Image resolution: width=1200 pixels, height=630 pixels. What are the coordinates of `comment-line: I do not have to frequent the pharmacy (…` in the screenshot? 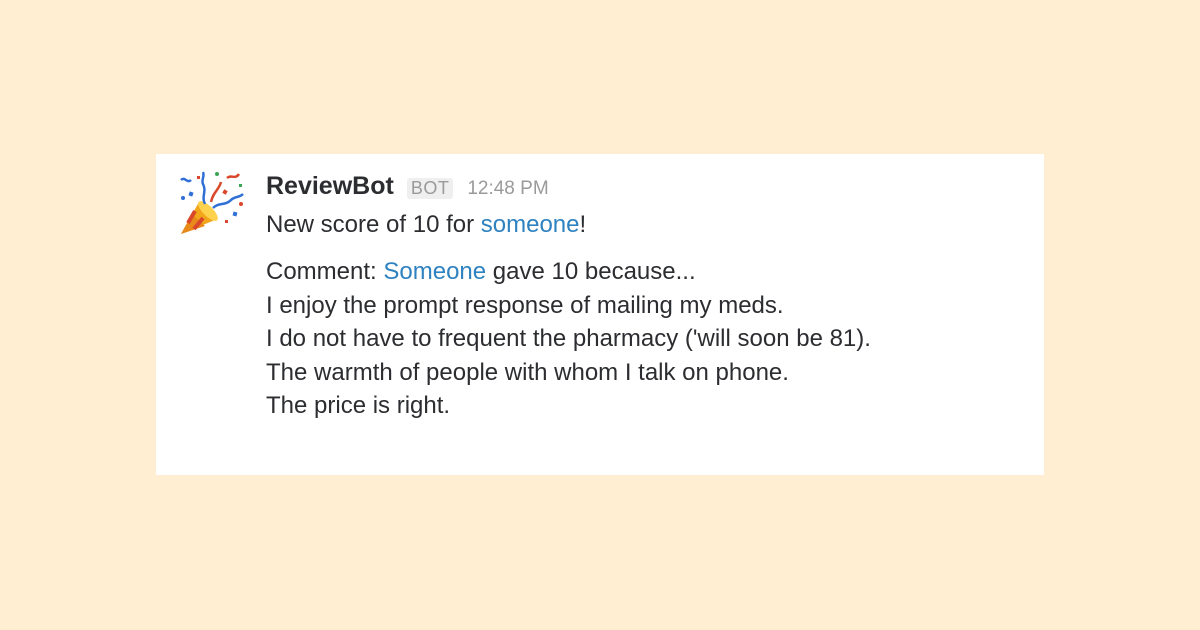 It's located at (568, 338).